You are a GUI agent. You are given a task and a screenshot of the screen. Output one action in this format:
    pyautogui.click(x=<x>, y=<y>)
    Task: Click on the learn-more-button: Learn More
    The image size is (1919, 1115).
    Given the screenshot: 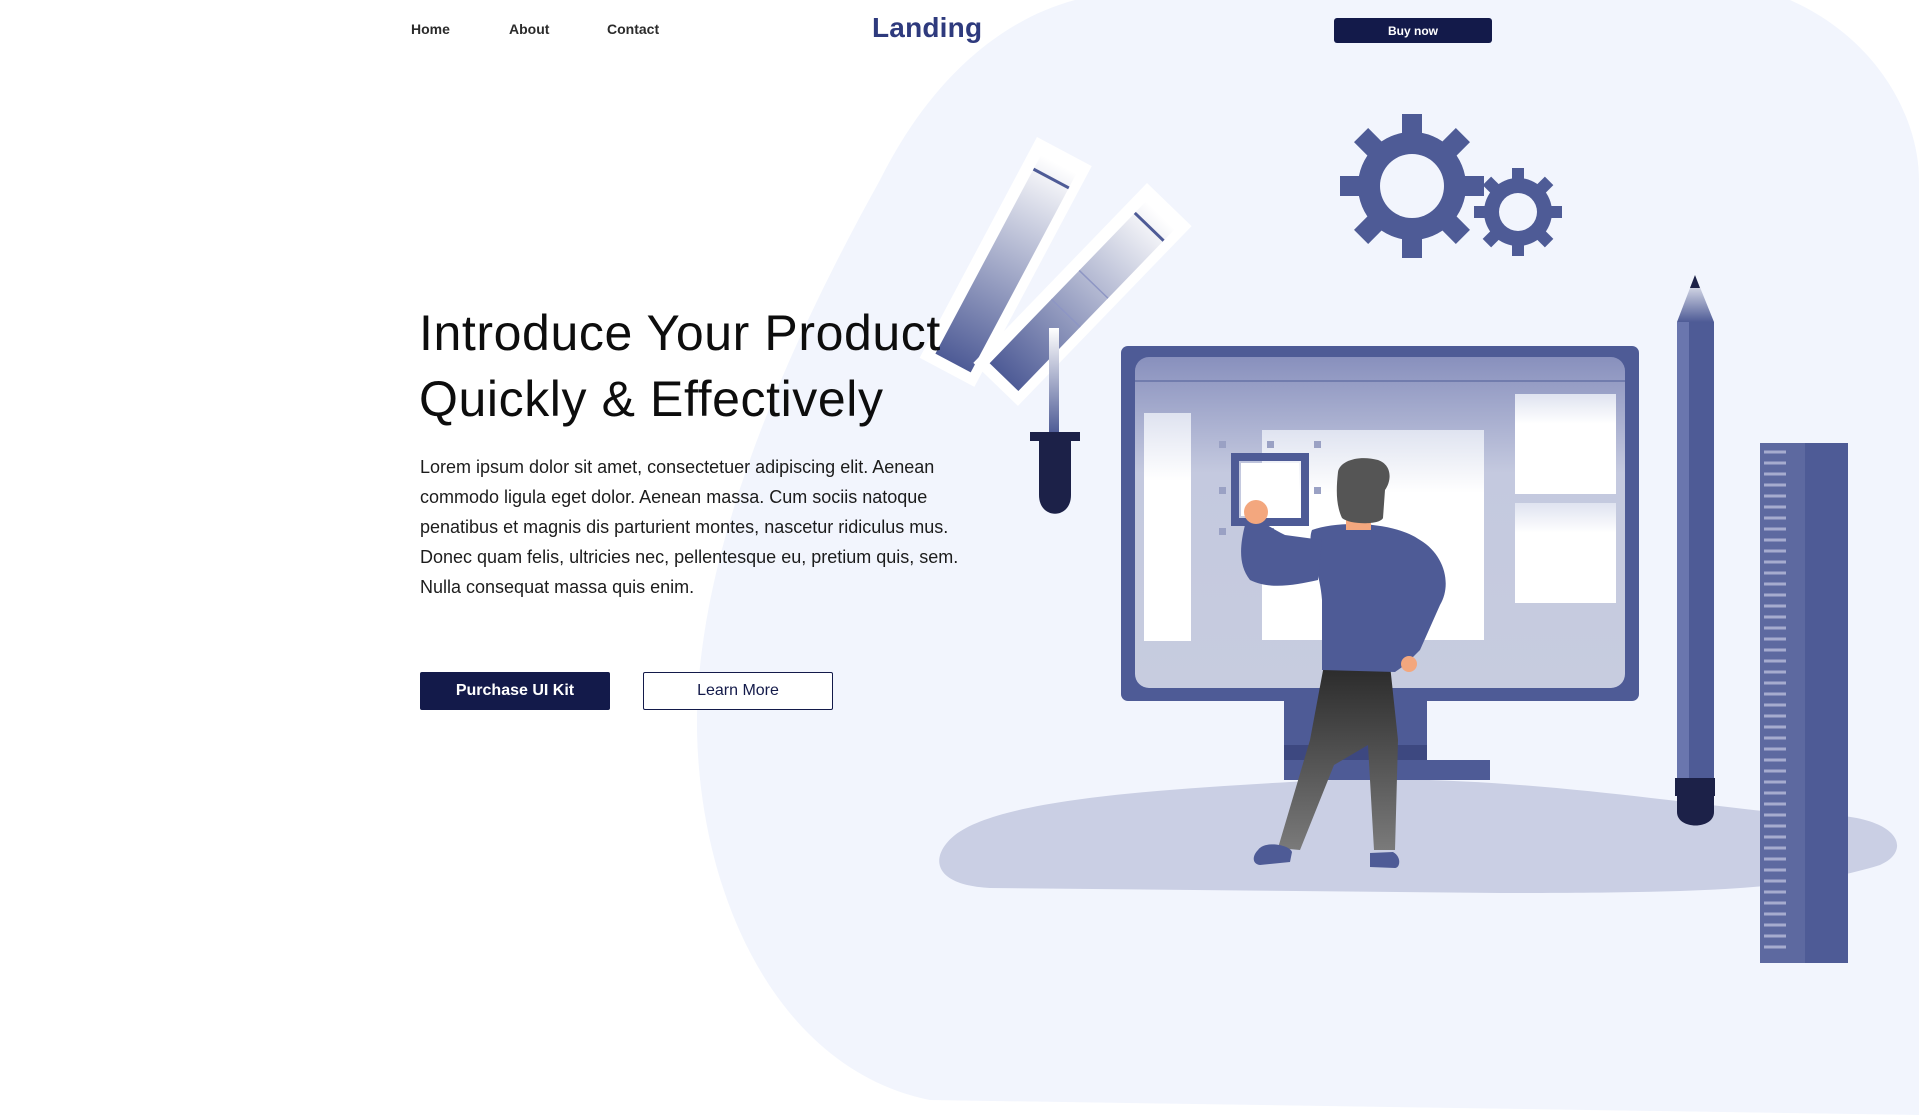 What is the action you would take?
    pyautogui.click(x=738, y=691)
    